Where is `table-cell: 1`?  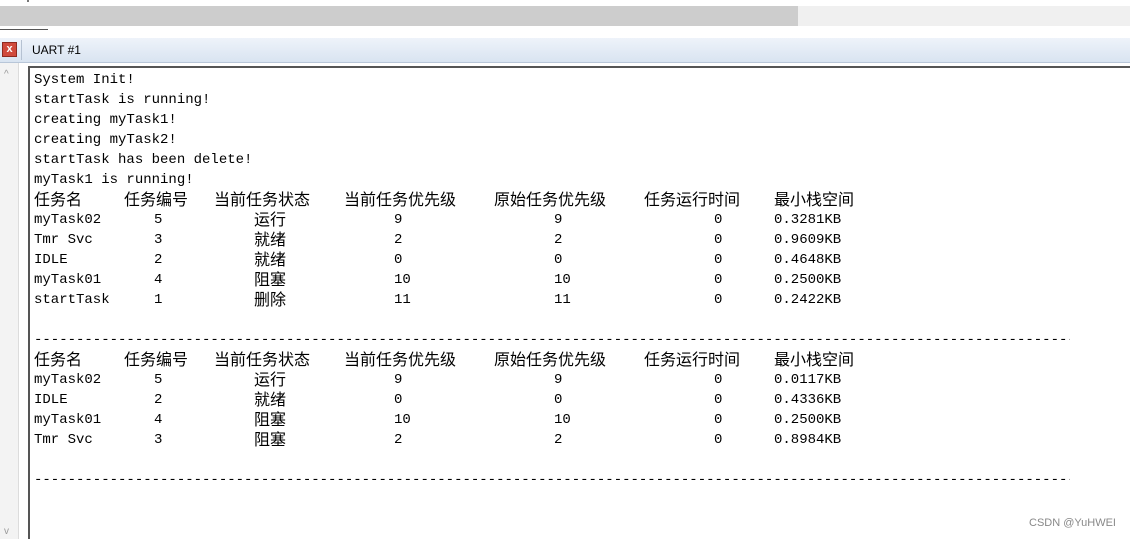 table-cell: 1 is located at coordinates (158, 300).